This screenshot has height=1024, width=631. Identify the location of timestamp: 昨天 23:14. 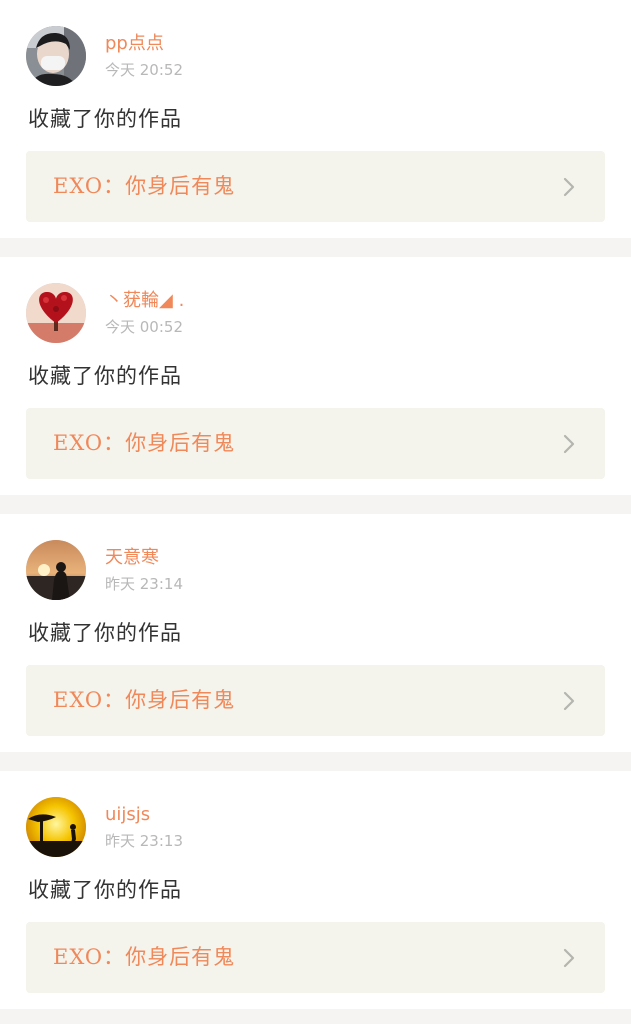
(144, 584).